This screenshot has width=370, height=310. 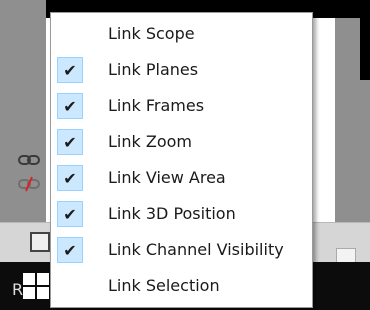 What do you see at coordinates (36, 286) in the screenshot?
I see `windows-logo-icon` at bounding box center [36, 286].